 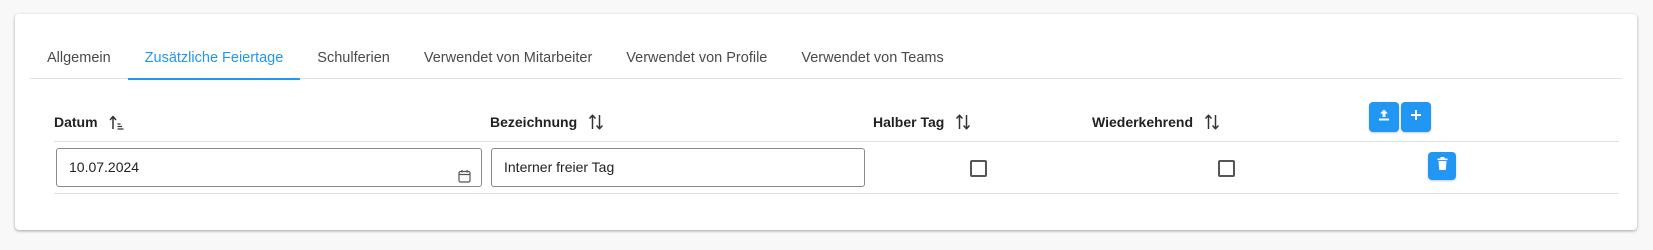 I want to click on datum-field: 10.07.2024, so click(x=269, y=167).